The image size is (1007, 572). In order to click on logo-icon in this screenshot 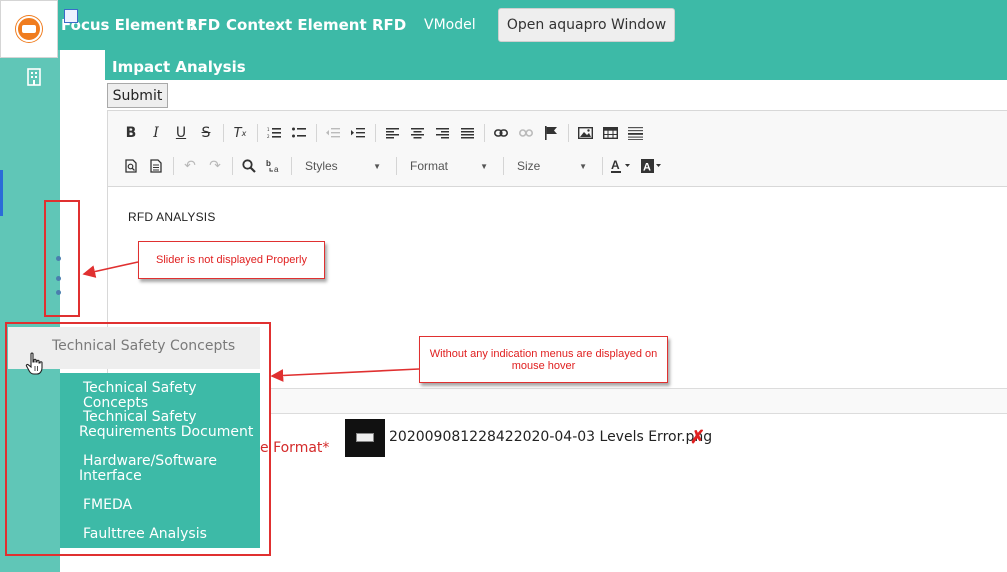, I will do `click(29, 29)`.